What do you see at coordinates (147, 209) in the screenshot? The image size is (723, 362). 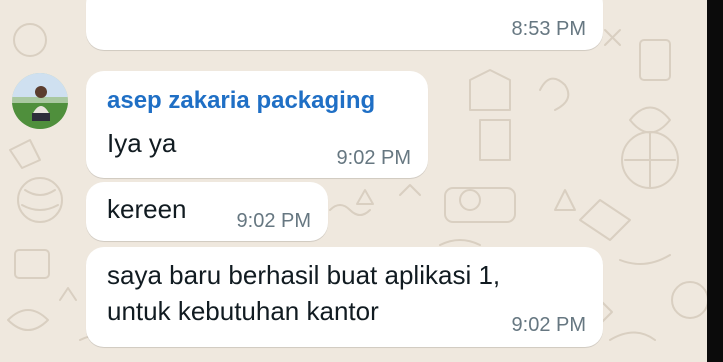 I see `message-text: kereen` at bounding box center [147, 209].